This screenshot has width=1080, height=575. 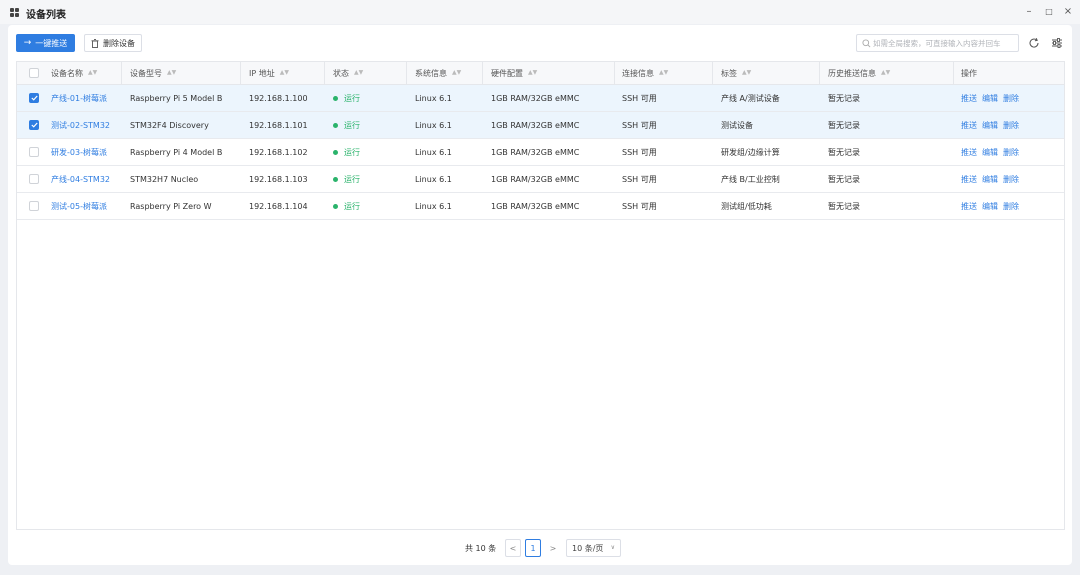 I want to click on cell-device-name-text: 产线-04-STM32, so click(x=80, y=179).